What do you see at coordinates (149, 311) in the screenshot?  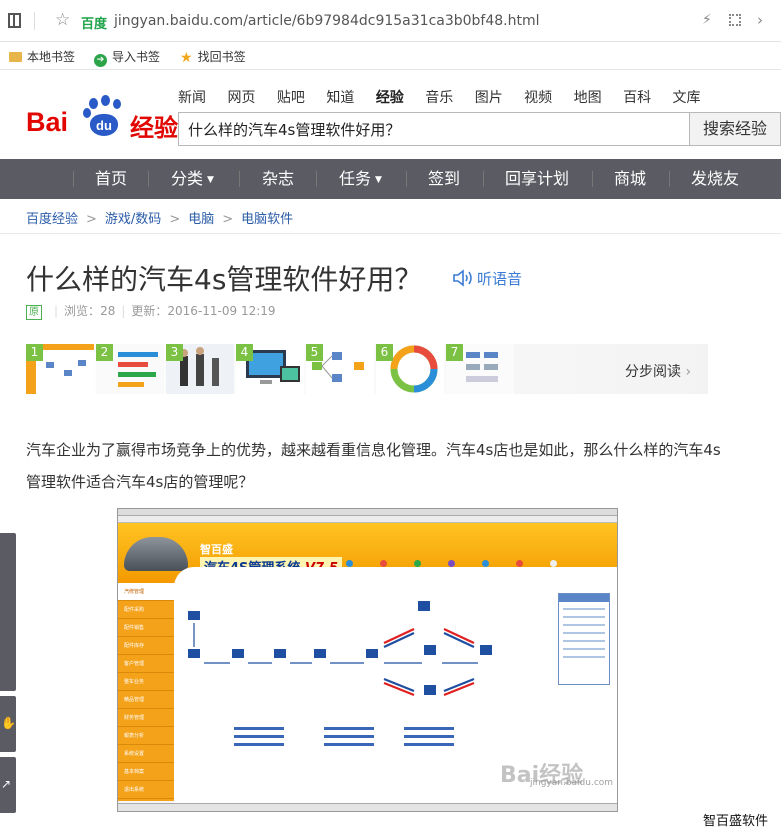 I see `updated-label: 更新：` at bounding box center [149, 311].